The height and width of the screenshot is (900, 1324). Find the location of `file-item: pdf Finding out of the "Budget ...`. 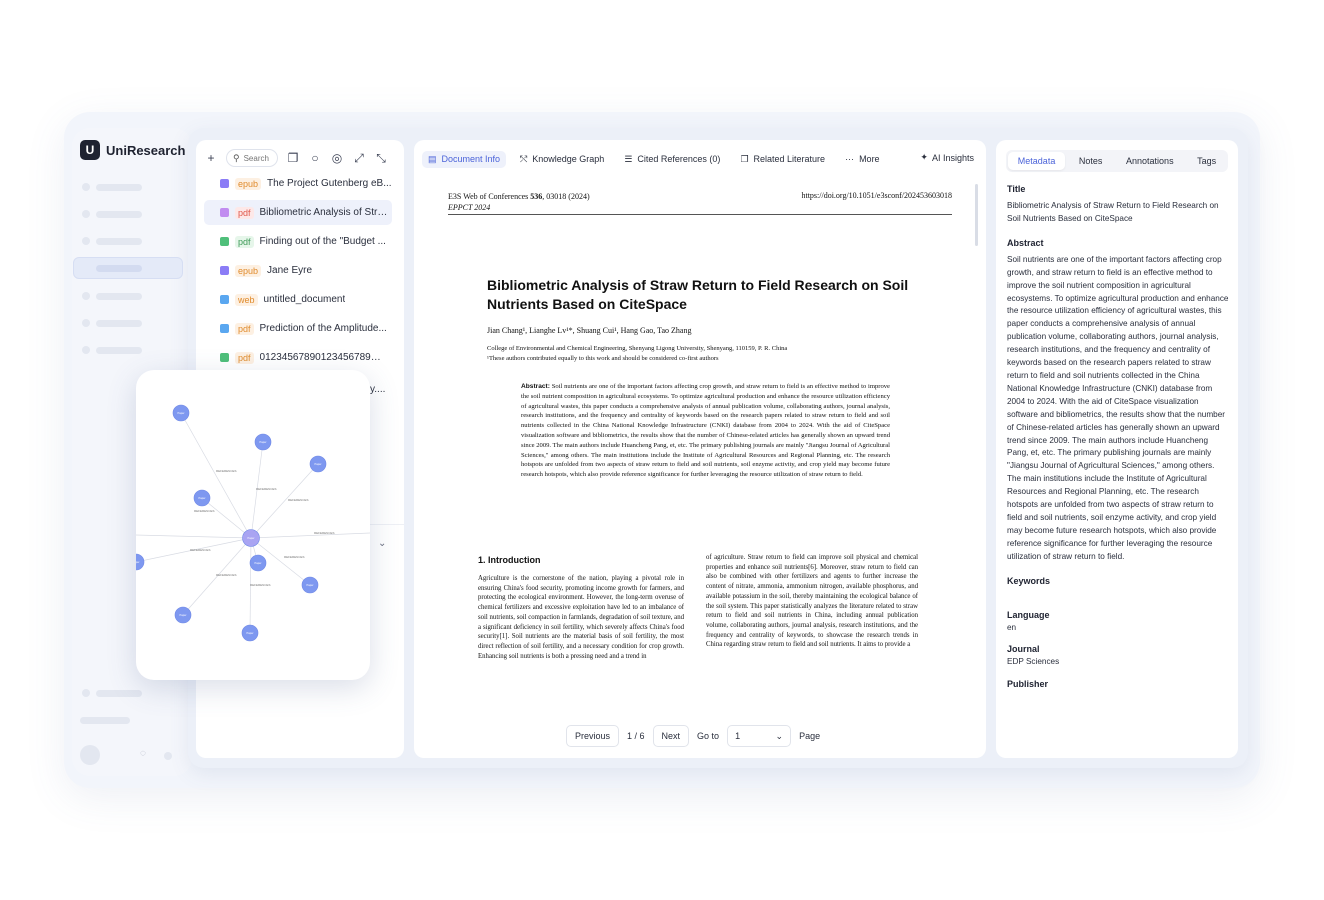

file-item: pdf Finding out of the "Budget ... is located at coordinates (298, 241).